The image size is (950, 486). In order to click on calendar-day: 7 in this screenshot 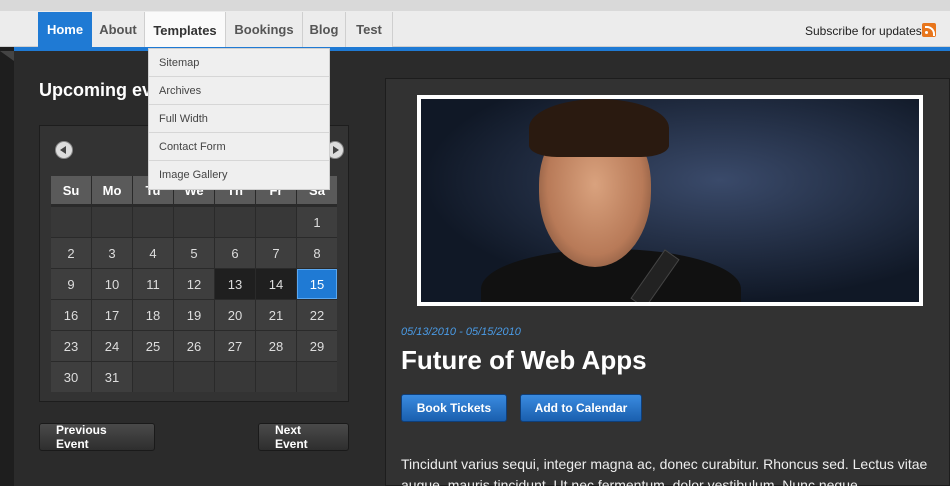, I will do `click(276, 253)`.